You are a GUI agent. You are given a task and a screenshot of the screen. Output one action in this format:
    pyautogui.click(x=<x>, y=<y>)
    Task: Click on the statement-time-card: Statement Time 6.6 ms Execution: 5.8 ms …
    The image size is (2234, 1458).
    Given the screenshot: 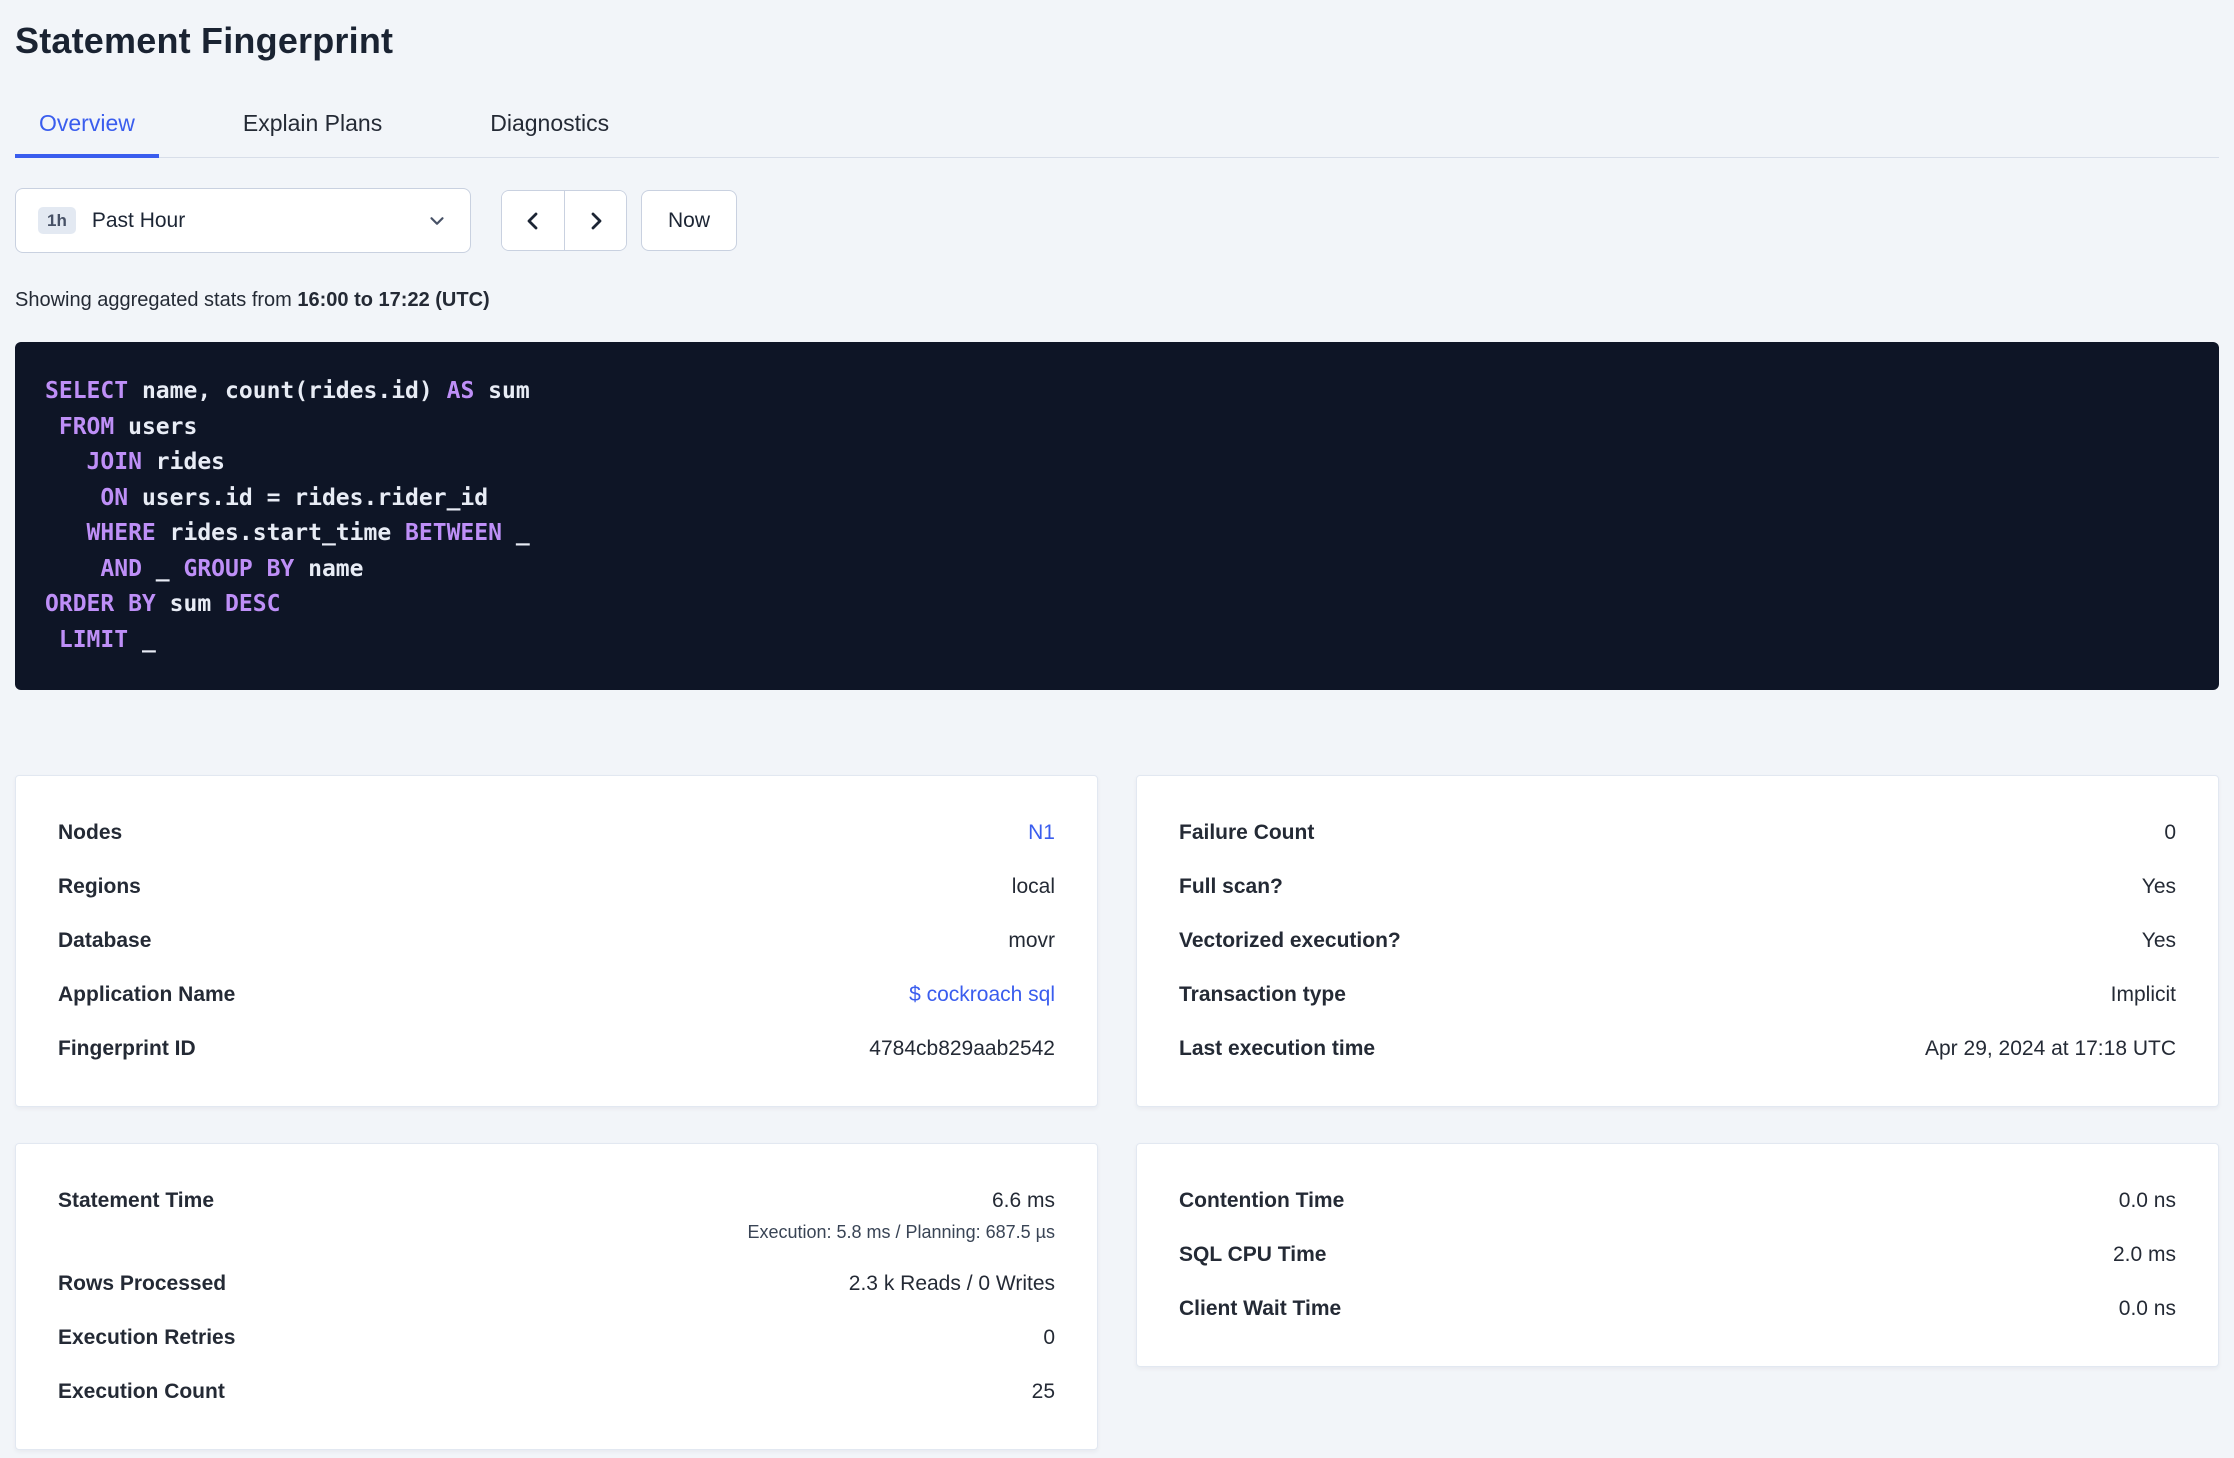 What is the action you would take?
    pyautogui.click(x=556, y=1296)
    